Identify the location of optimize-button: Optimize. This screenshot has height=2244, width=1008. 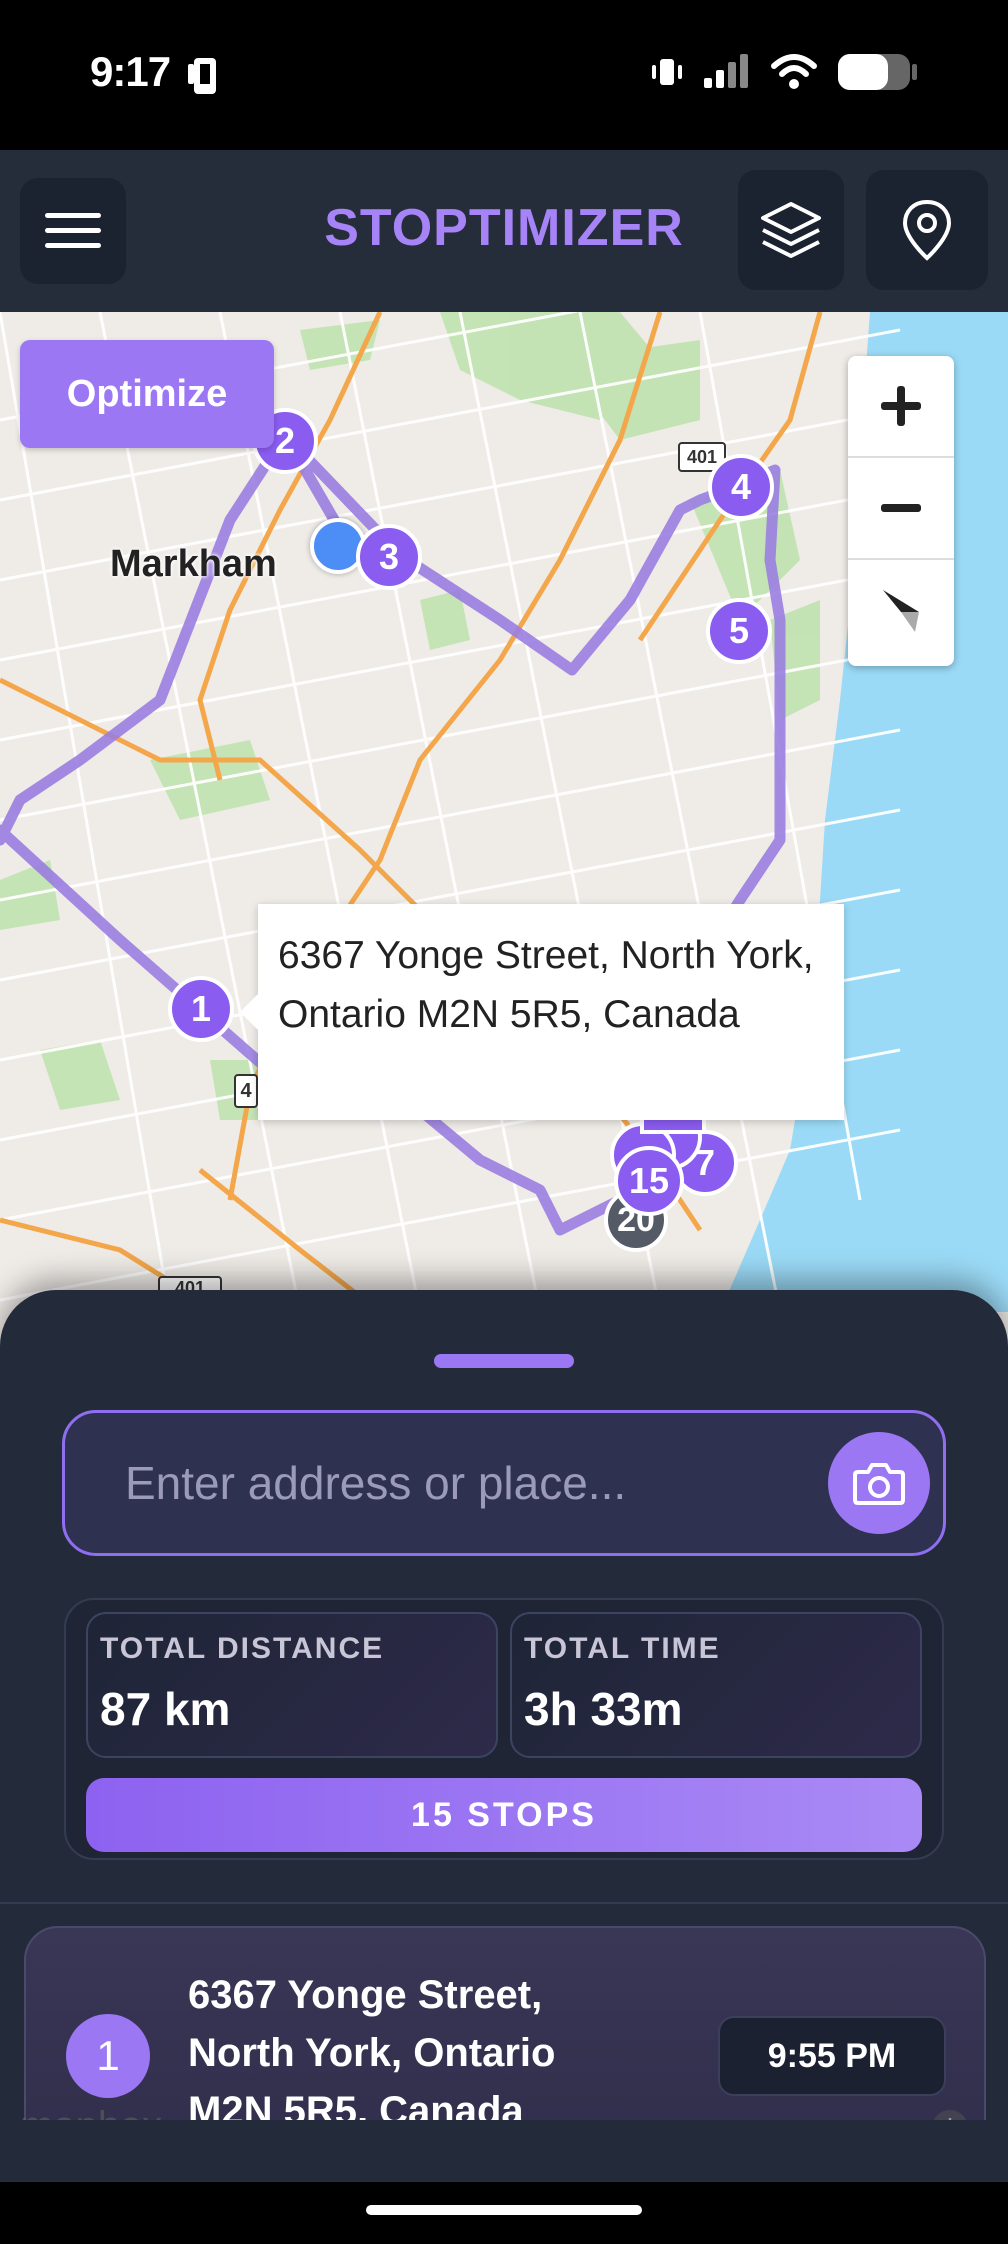
(147, 394).